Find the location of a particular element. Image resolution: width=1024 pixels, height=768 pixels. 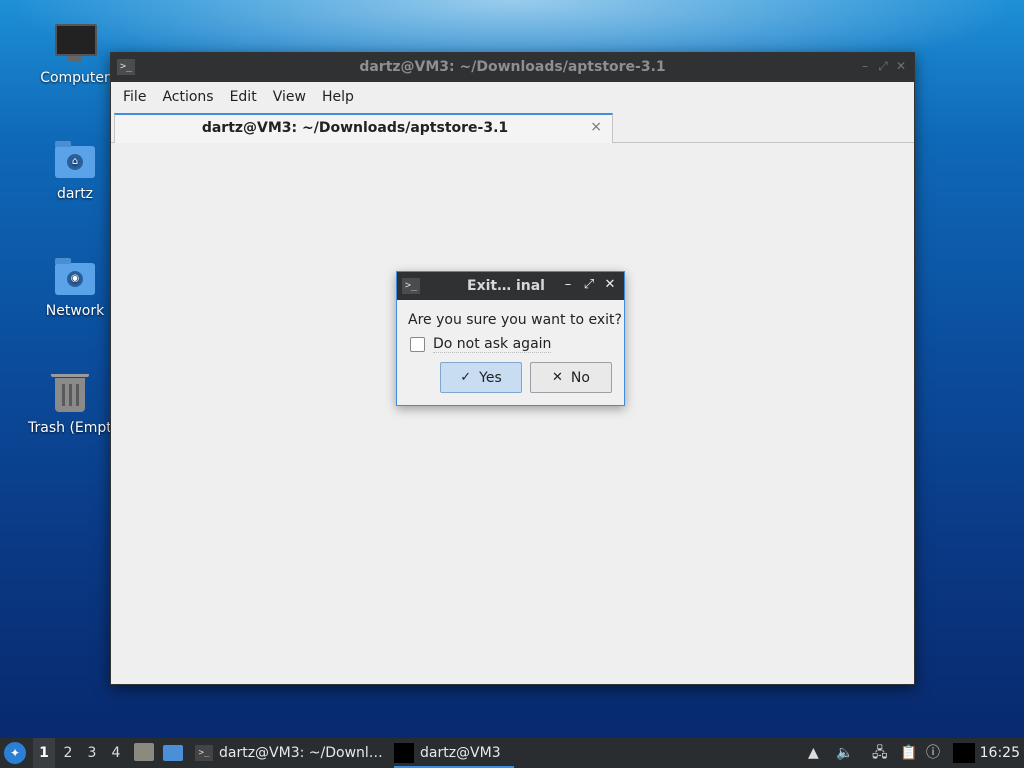

menu-view: View is located at coordinates (289, 97).